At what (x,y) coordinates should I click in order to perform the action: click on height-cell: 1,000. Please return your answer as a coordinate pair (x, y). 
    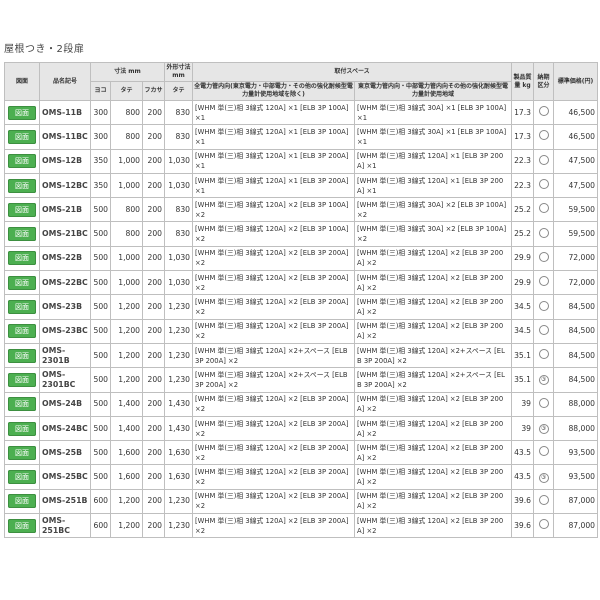
    Looking at the image, I should click on (126, 161).